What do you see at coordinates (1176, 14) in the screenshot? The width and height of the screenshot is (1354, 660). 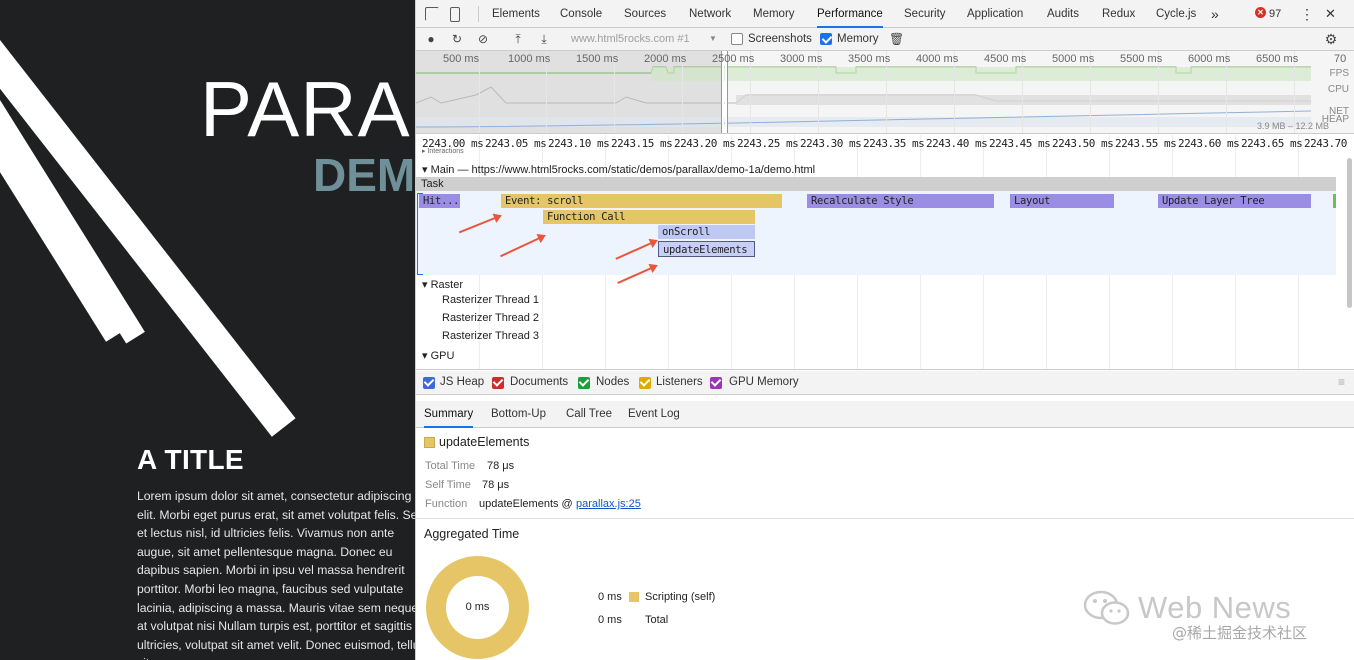 I see `tab-cyclejs: Cycle.js` at bounding box center [1176, 14].